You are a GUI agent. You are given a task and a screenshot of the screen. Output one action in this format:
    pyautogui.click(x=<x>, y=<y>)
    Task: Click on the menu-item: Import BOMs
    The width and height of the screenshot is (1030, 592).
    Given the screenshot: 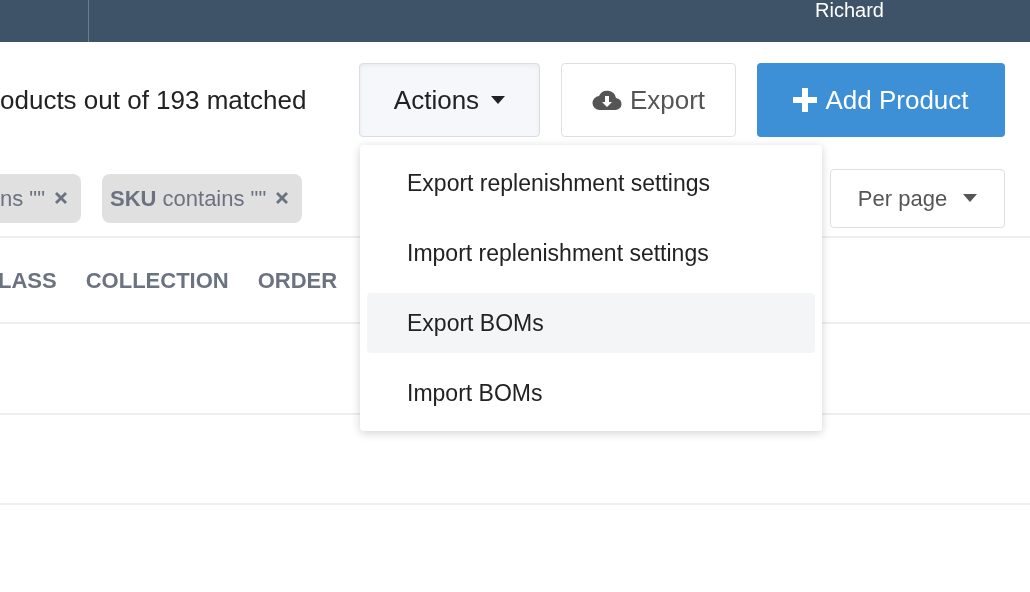 What is the action you would take?
    pyautogui.click(x=591, y=393)
    